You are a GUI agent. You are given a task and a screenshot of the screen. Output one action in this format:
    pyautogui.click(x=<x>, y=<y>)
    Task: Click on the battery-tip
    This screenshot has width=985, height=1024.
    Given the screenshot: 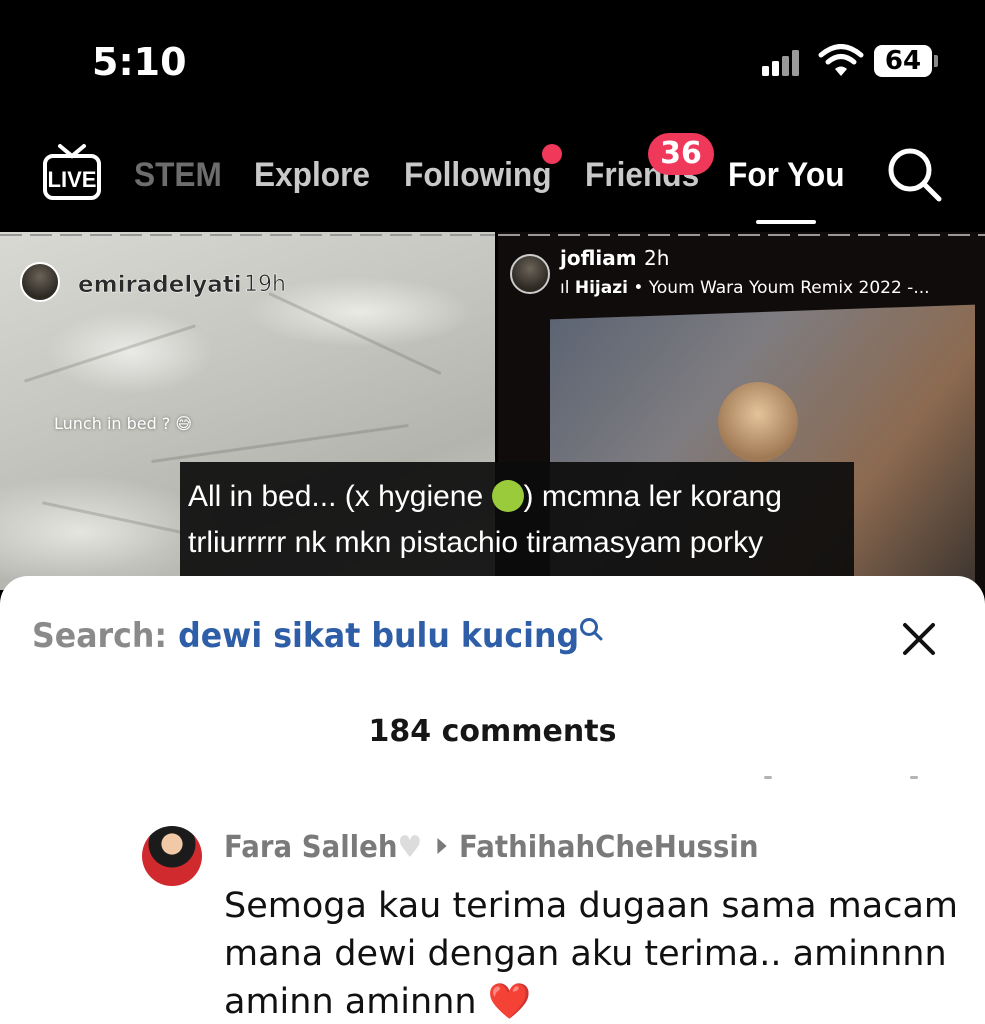 What is the action you would take?
    pyautogui.click(x=936, y=61)
    